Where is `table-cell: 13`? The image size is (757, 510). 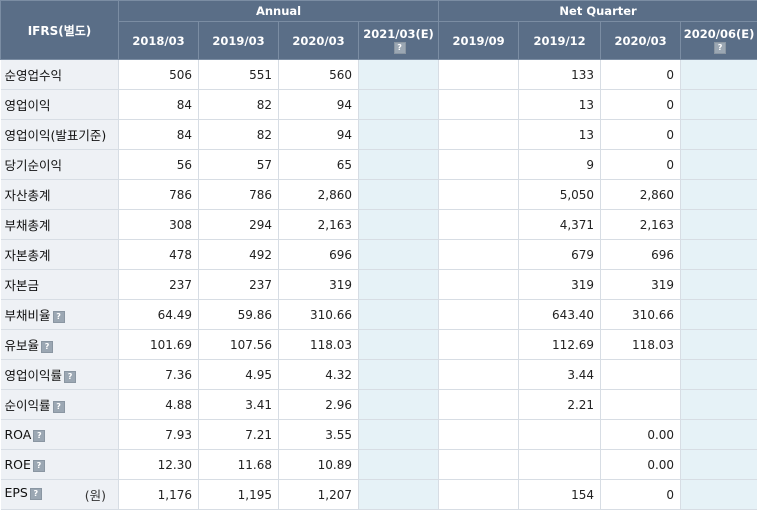 table-cell: 13 is located at coordinates (560, 105).